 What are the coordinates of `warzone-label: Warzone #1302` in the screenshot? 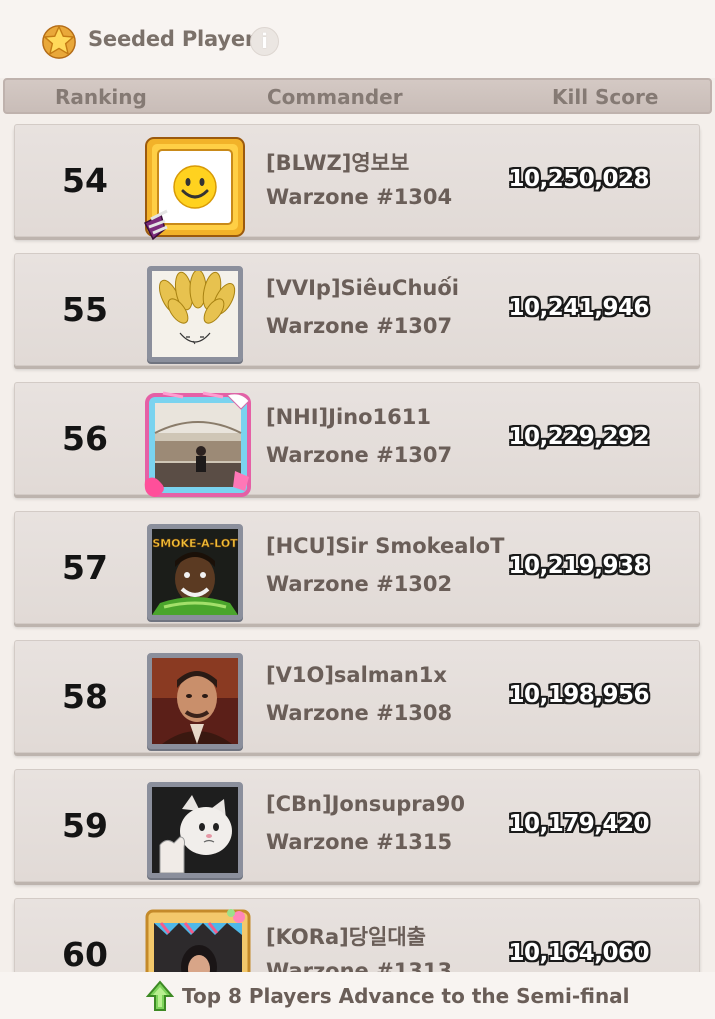 It's located at (359, 584).